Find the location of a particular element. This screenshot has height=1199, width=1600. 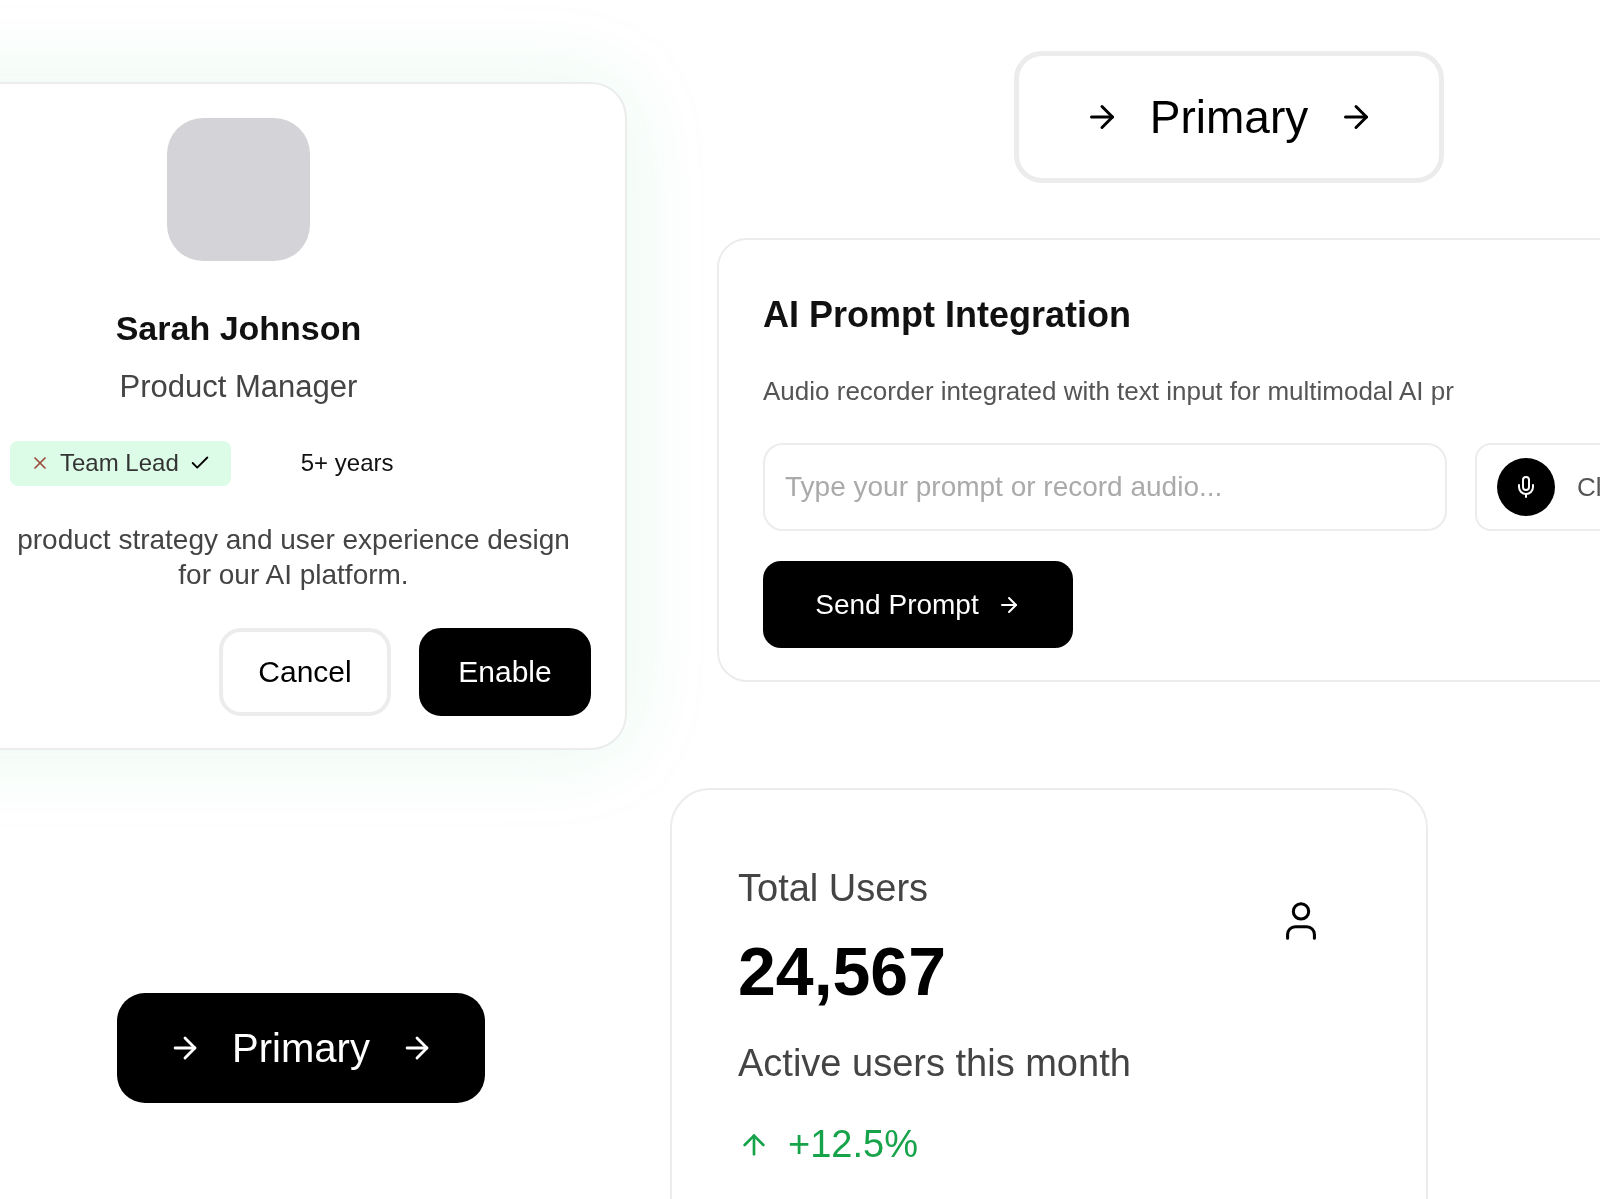

card-description: Audio recorder integrated with text input for multimodal AI pr is located at coordinates (1109, 391).